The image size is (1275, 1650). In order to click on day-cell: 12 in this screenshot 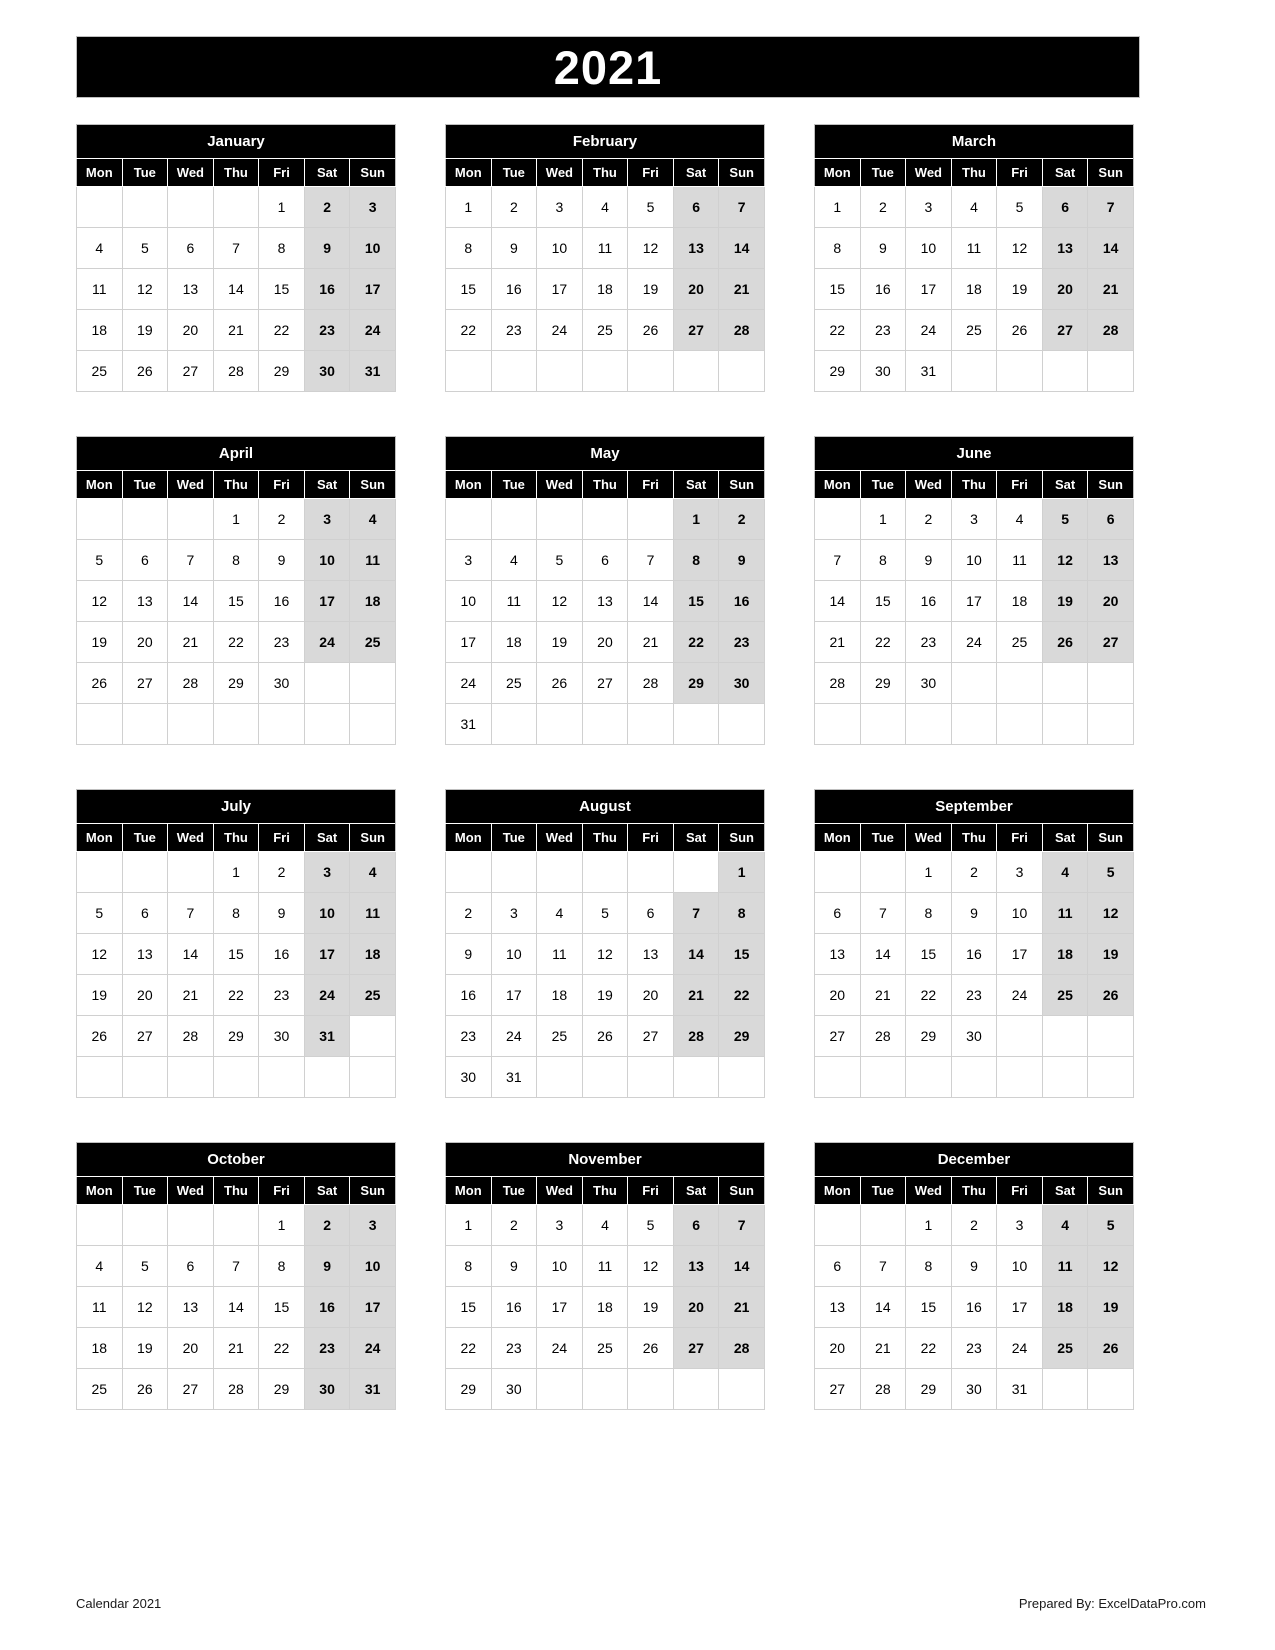, I will do `click(650, 248)`.